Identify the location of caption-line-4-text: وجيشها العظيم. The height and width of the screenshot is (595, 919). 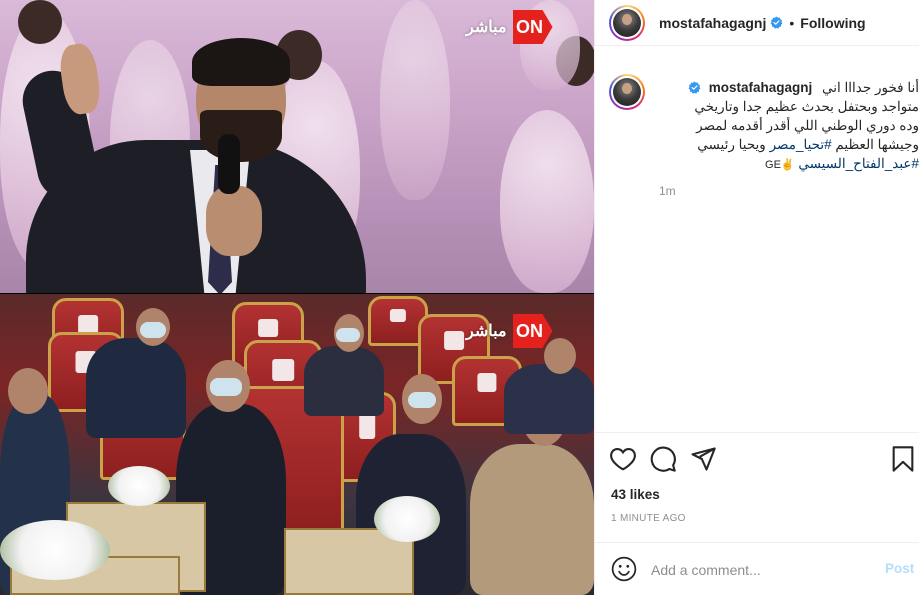
(877, 144).